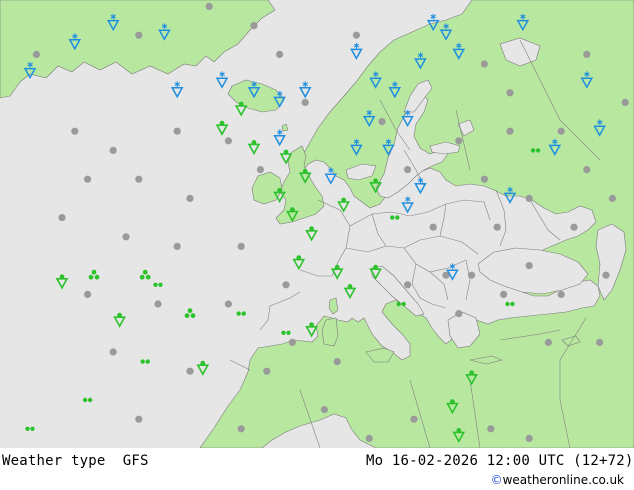 This screenshot has width=634, height=490. I want to click on site-credit: ©weatheronline.co.uk, so click(557, 480).